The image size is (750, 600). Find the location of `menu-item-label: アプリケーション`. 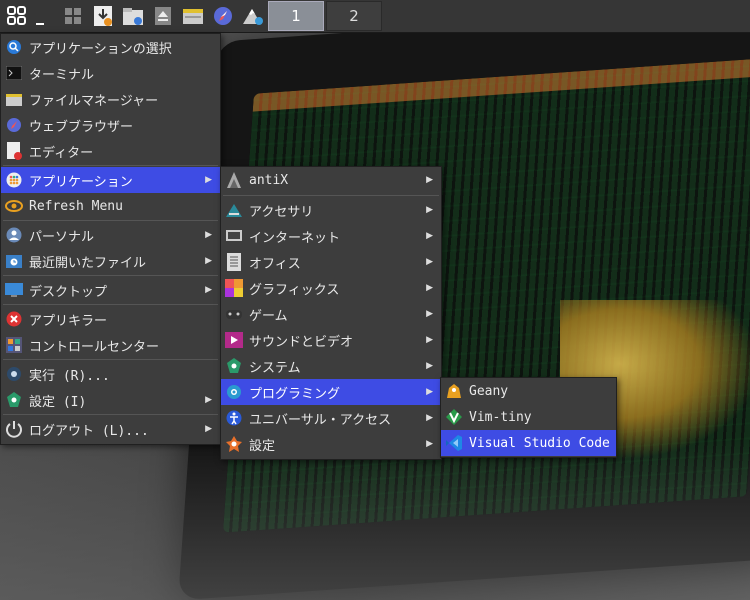

menu-item-label: アプリケーション is located at coordinates (81, 182).